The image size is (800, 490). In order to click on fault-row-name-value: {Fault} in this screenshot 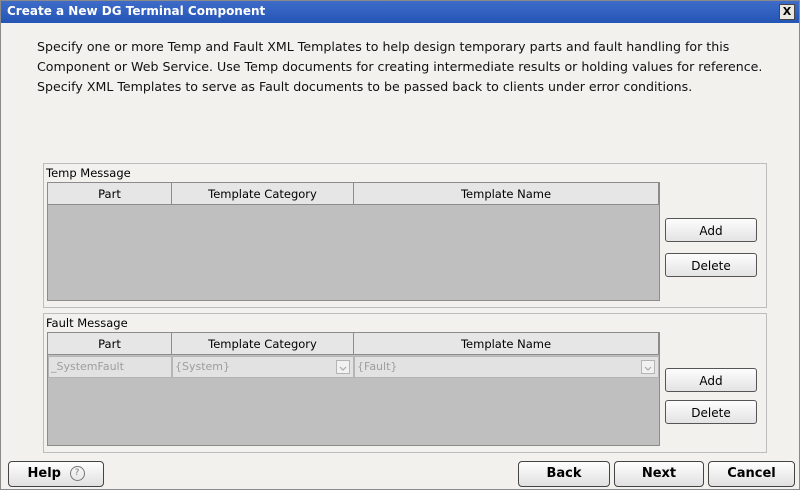, I will do `click(377, 366)`.